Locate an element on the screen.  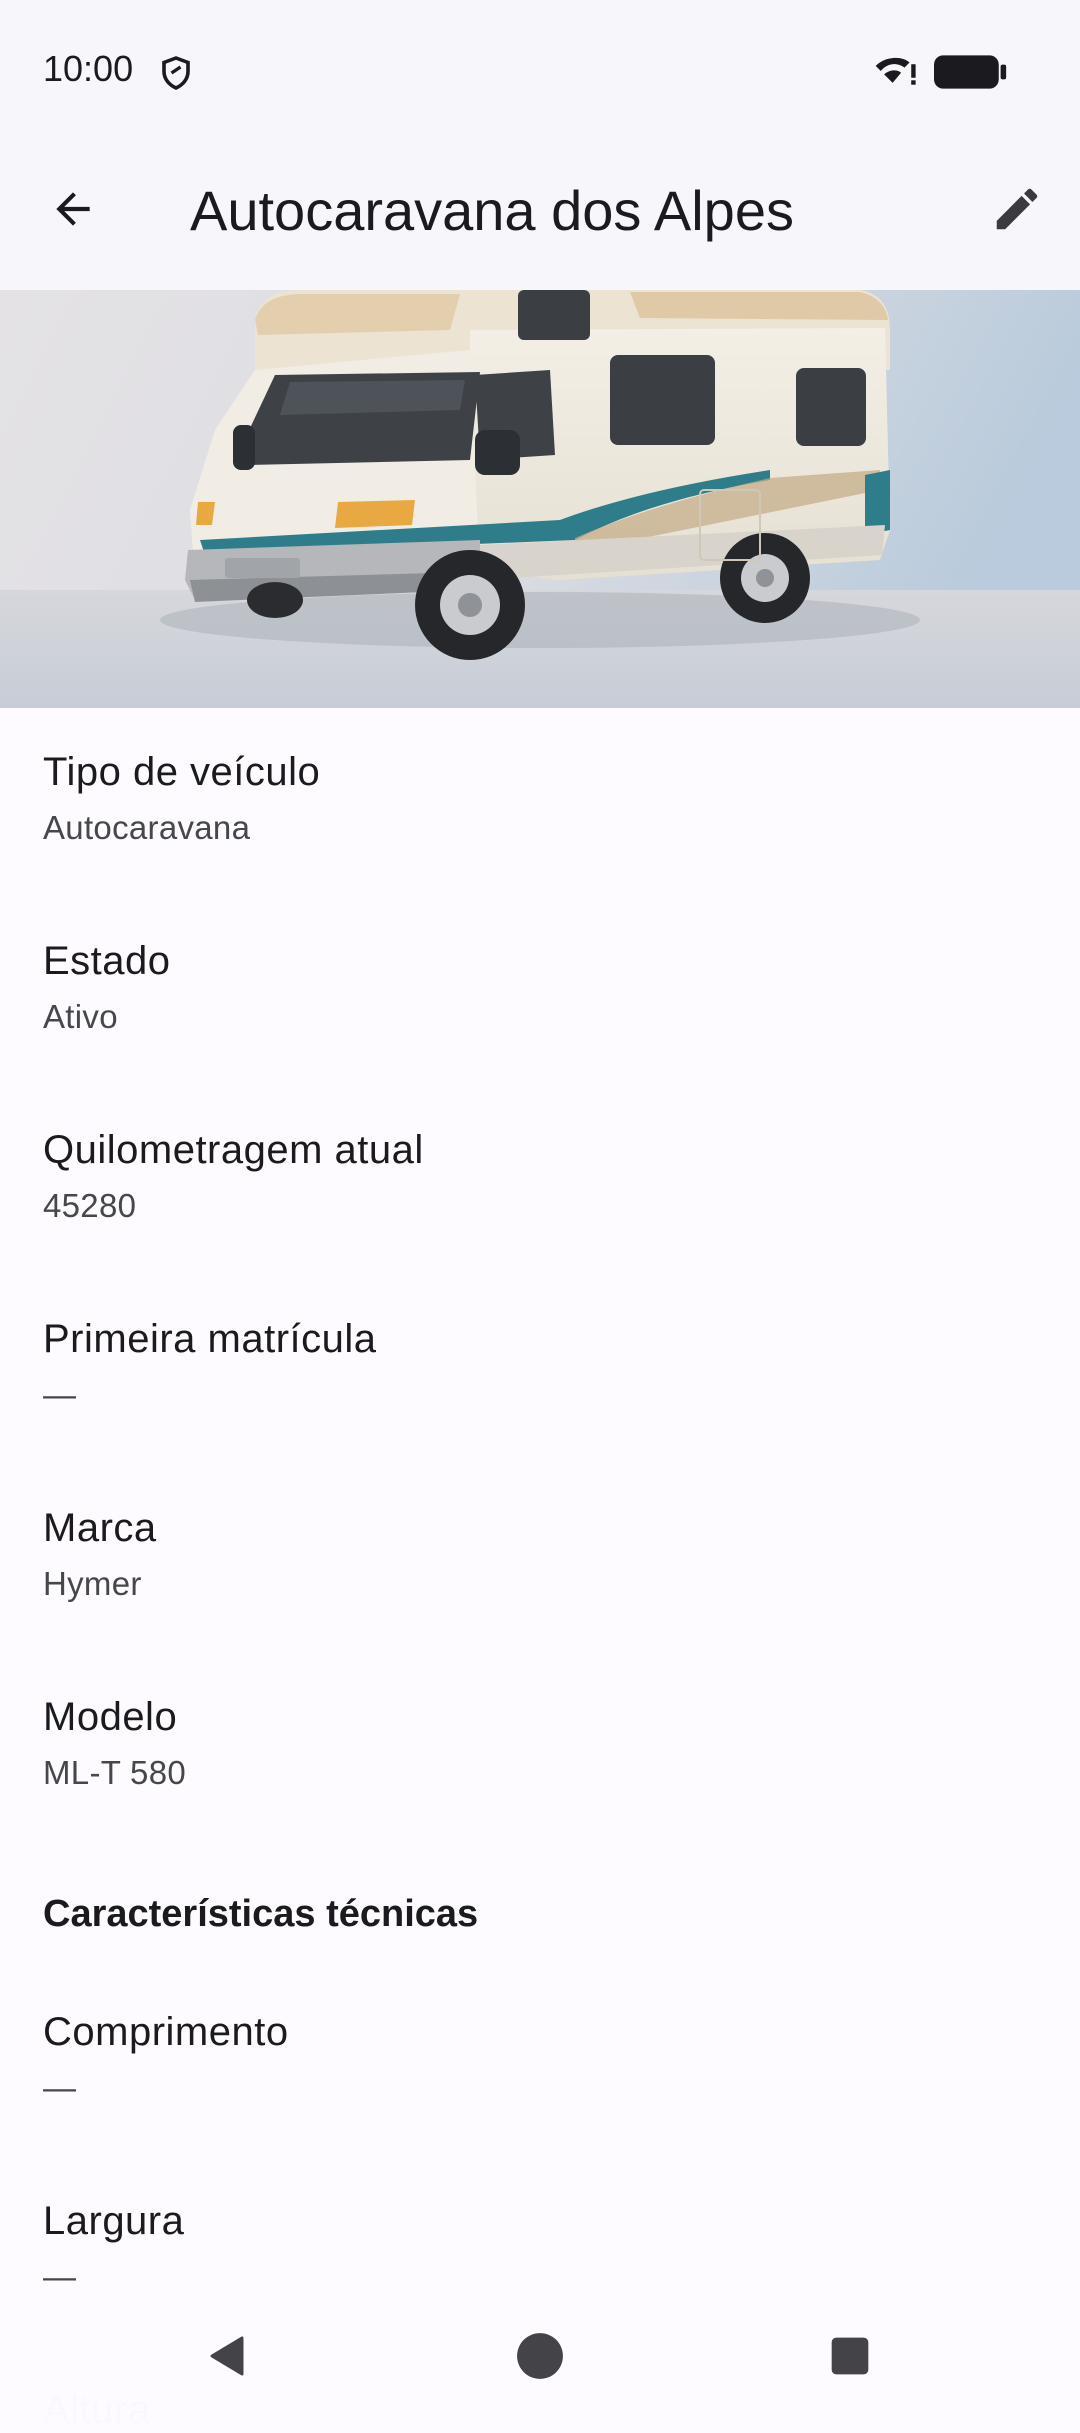
wifi-icon is located at coordinates (895, 71).